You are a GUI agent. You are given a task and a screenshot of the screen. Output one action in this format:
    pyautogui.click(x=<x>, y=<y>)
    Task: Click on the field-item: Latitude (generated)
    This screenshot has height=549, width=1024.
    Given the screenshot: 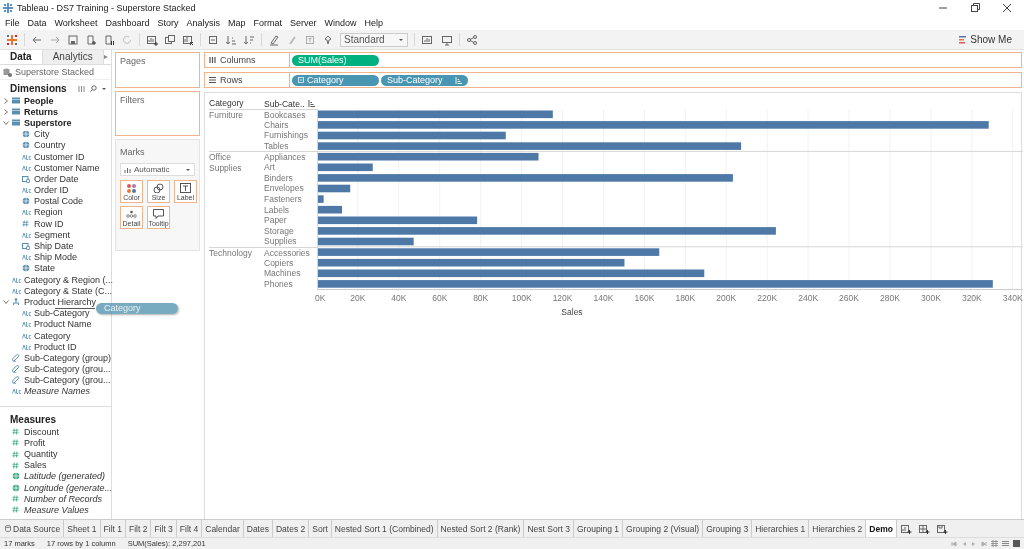 What is the action you would take?
    pyautogui.click(x=65, y=476)
    